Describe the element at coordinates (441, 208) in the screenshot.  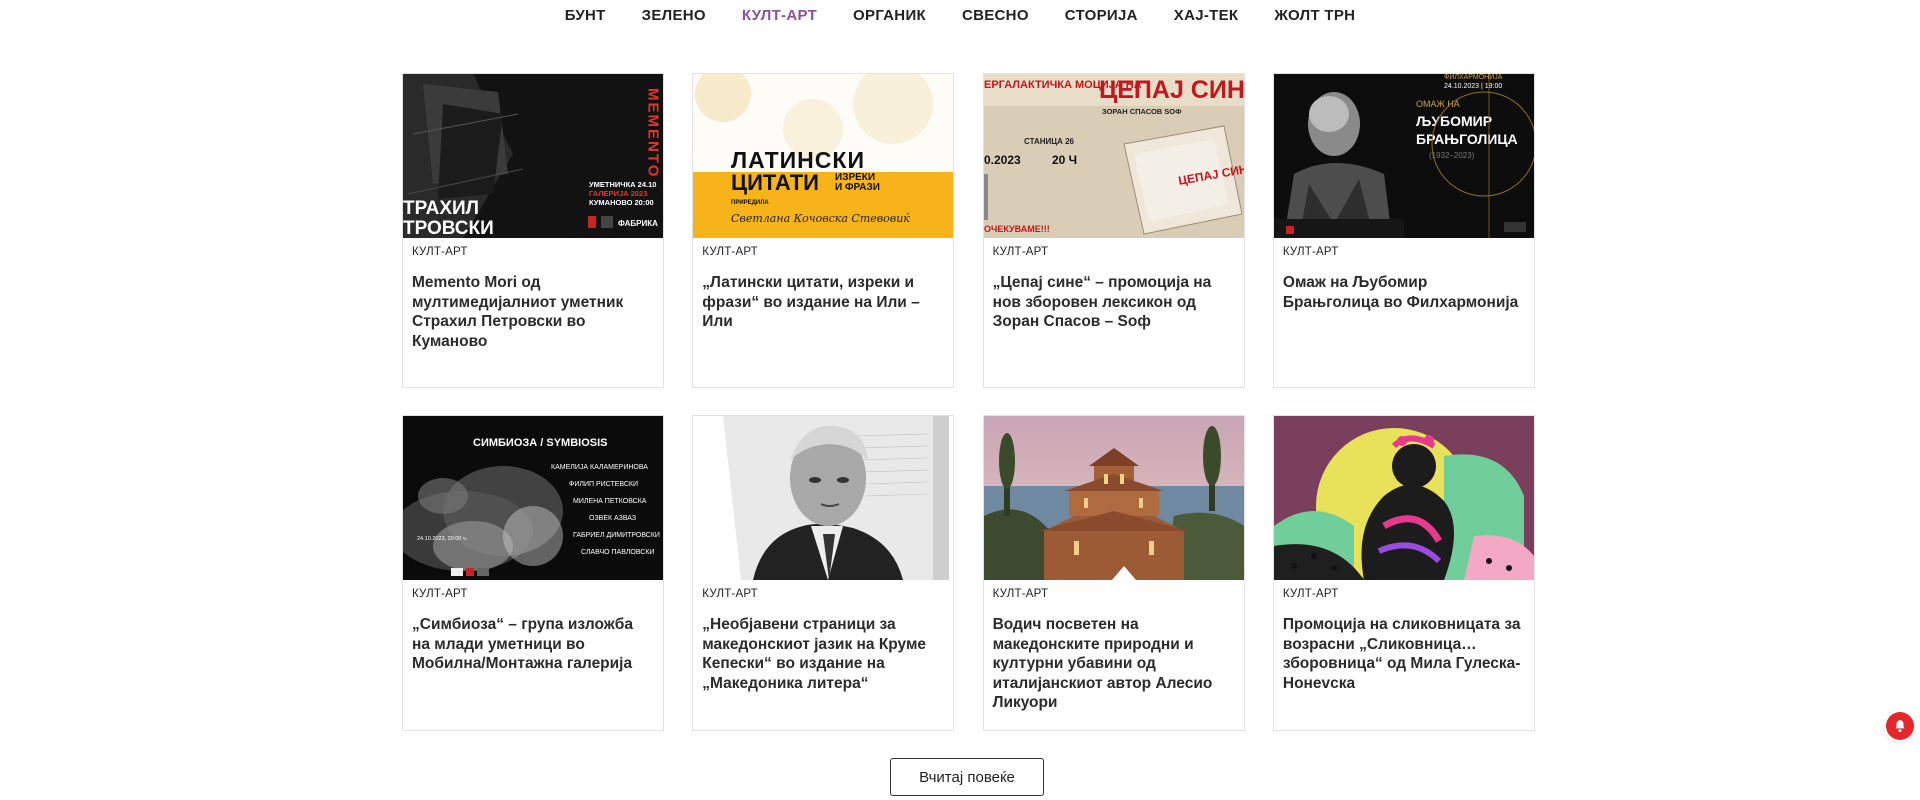
I see `svg-text: ТРАХИЛ` at that location.